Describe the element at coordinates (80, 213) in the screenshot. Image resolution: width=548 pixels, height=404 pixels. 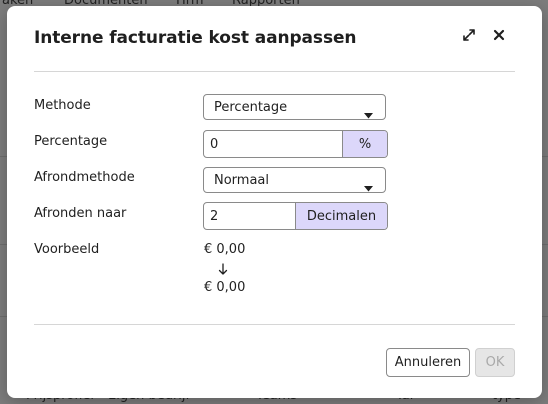
I see `afronden-naar-label: Afronden naar` at that location.